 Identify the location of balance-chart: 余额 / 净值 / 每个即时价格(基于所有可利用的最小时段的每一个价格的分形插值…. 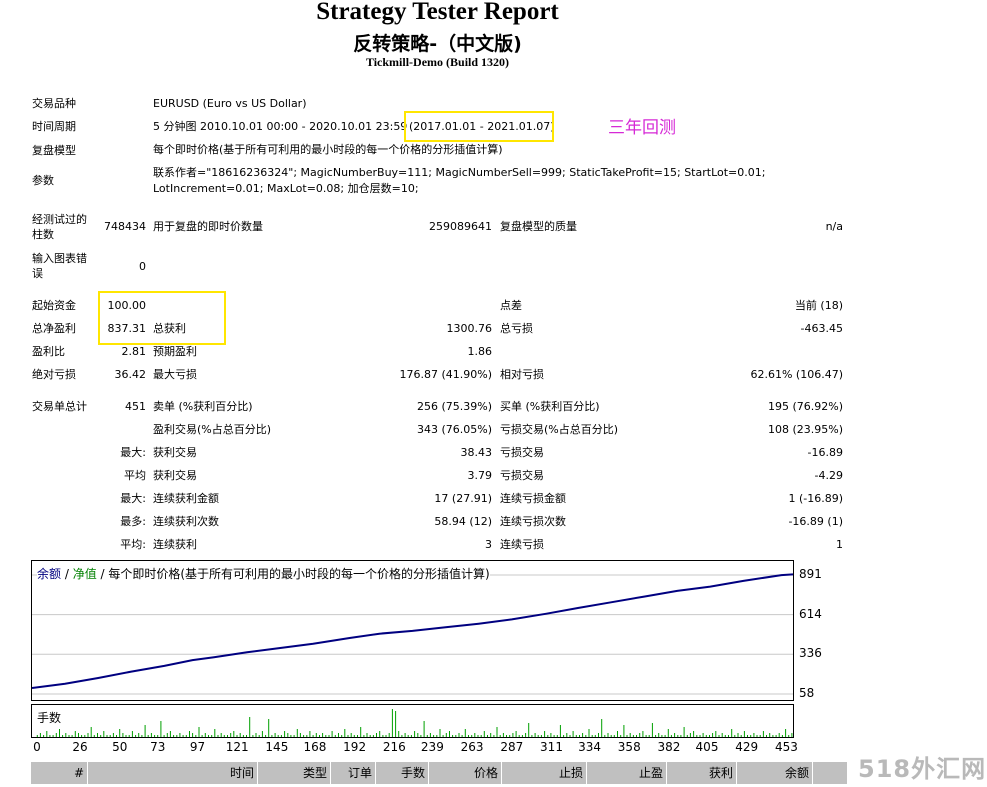
(412, 630).